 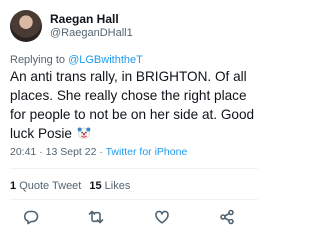 I want to click on retweet-icon, so click(x=96, y=217).